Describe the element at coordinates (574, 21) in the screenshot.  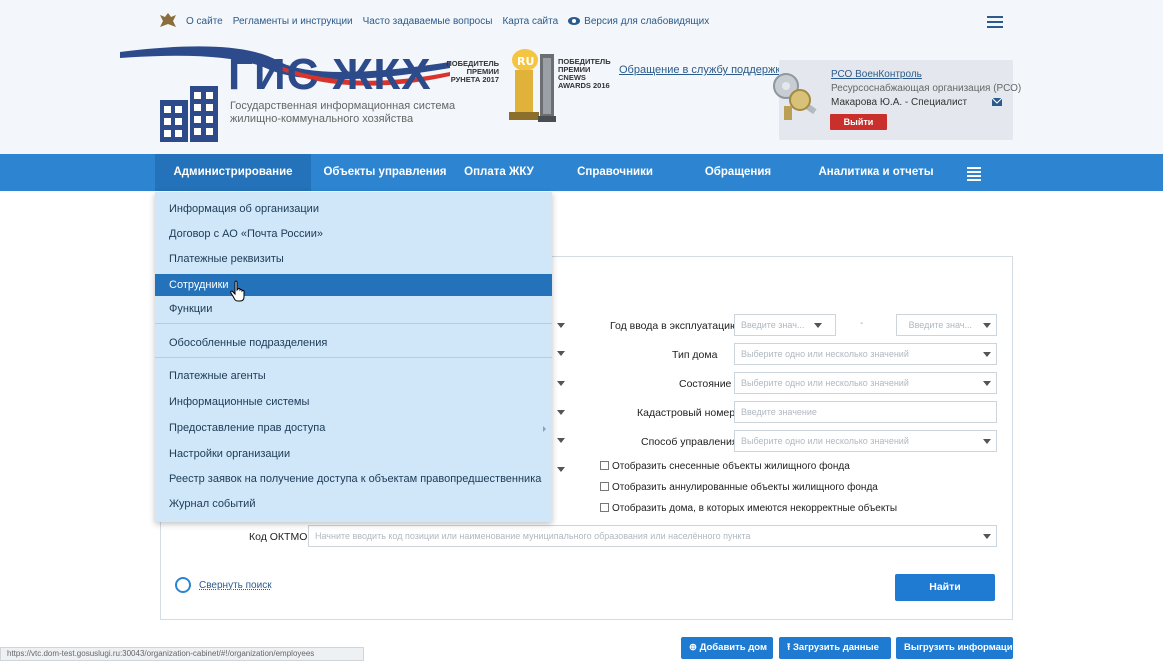
I see `eye-icon` at that location.